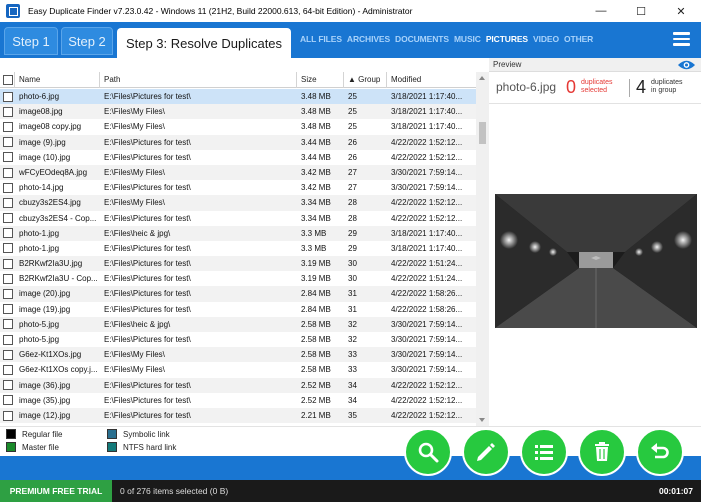 This screenshot has width=701, height=502. What do you see at coordinates (467, 39) in the screenshot?
I see `category-music: MUSIC` at bounding box center [467, 39].